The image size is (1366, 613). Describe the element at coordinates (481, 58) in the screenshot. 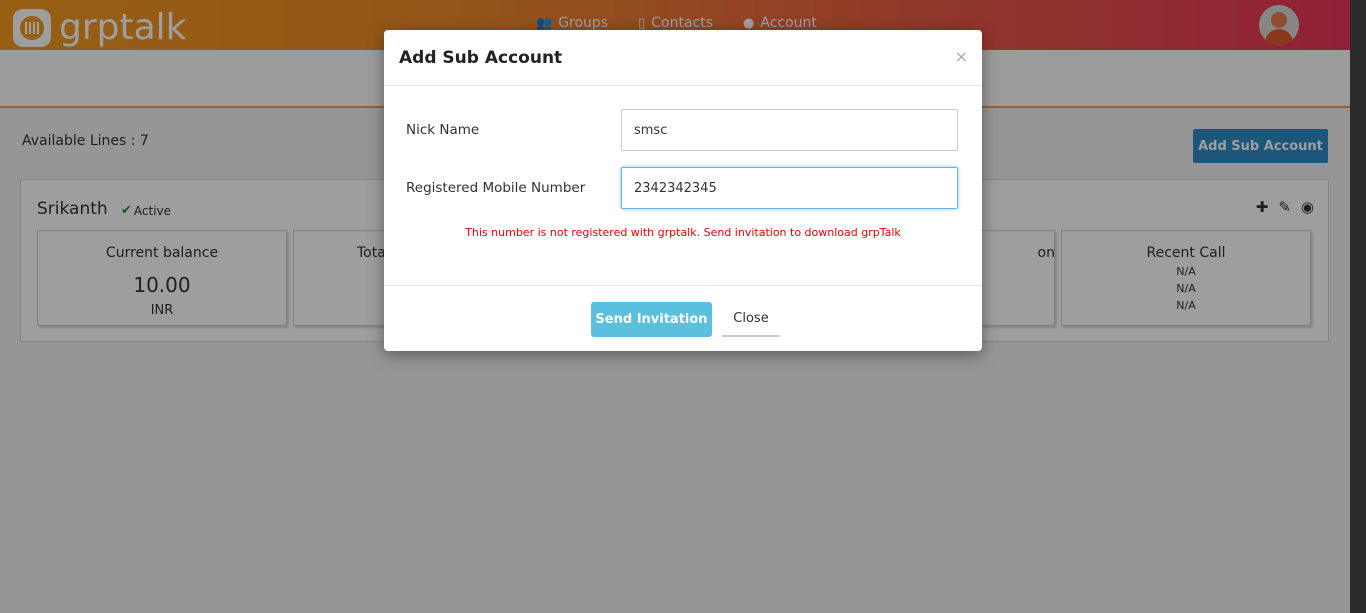

I see `modal-title: Add Sub Account` at that location.